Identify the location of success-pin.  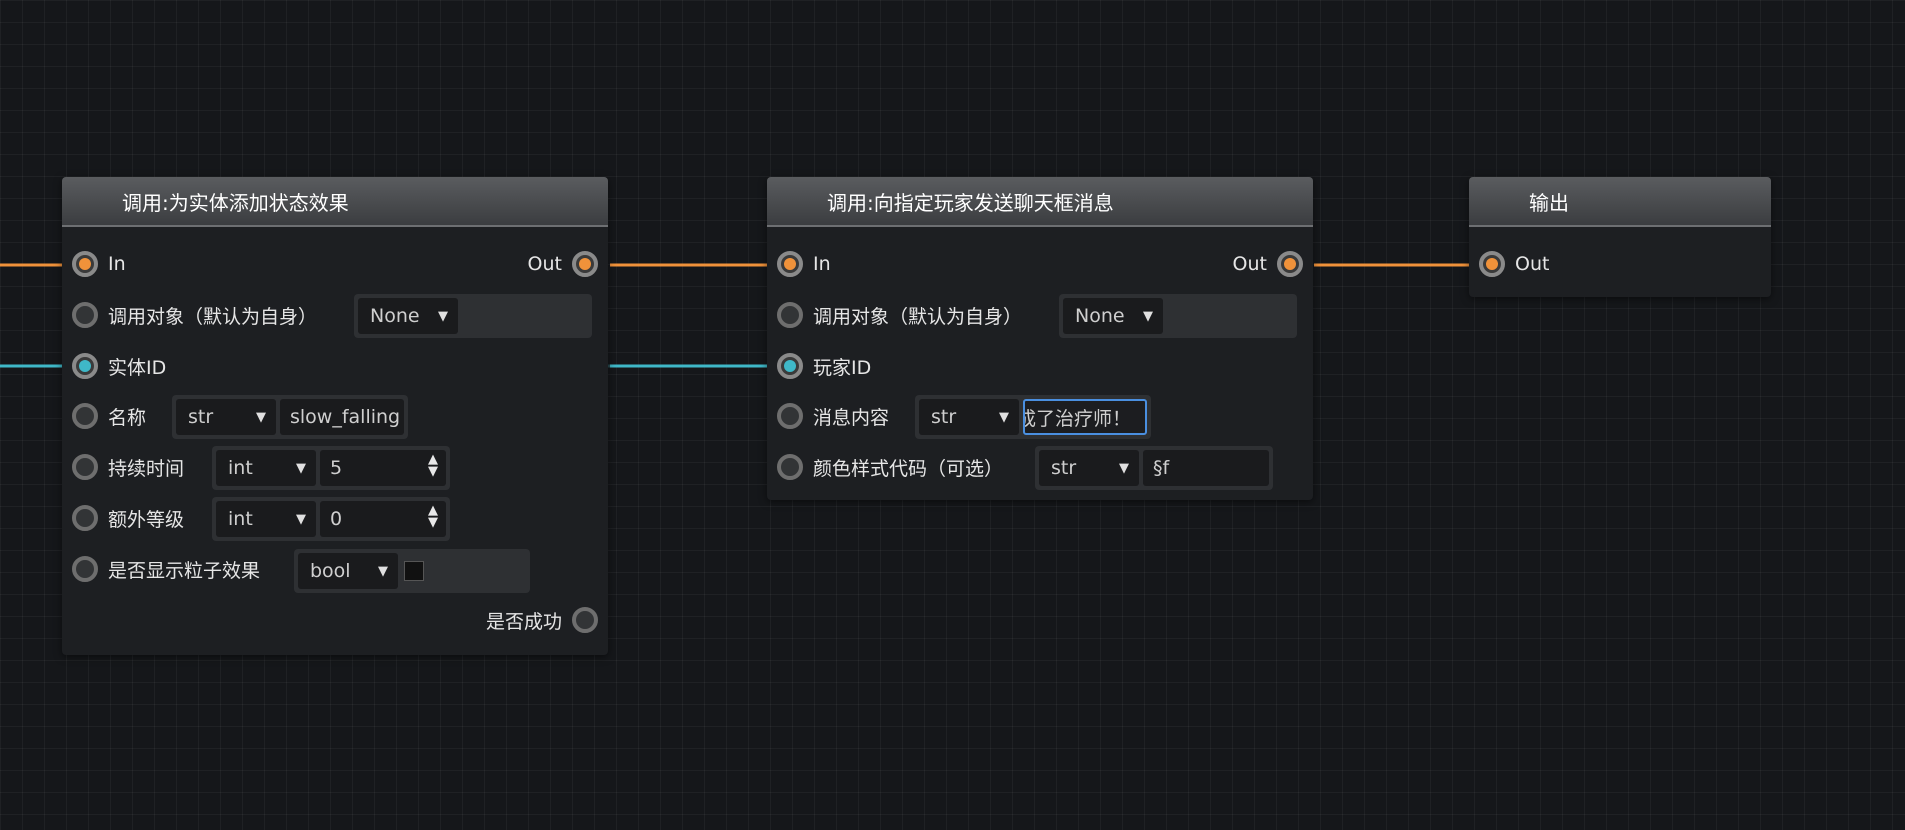
(585, 620).